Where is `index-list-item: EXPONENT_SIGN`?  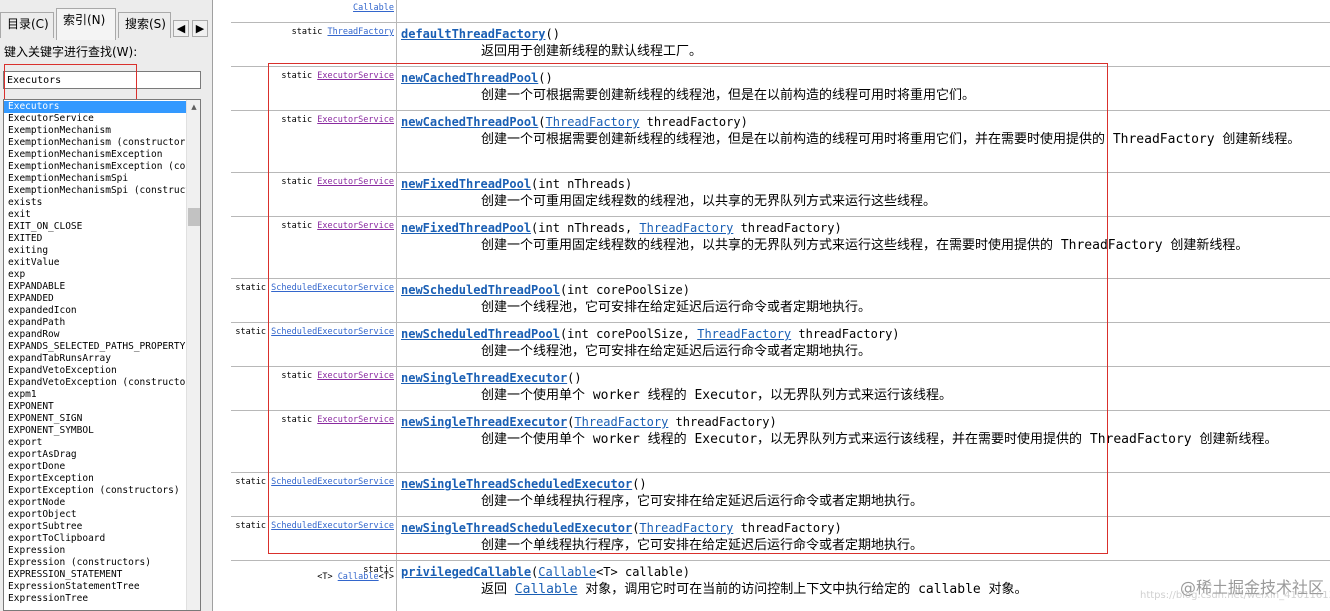
index-list-item: EXPONENT_SIGN is located at coordinates (95, 419).